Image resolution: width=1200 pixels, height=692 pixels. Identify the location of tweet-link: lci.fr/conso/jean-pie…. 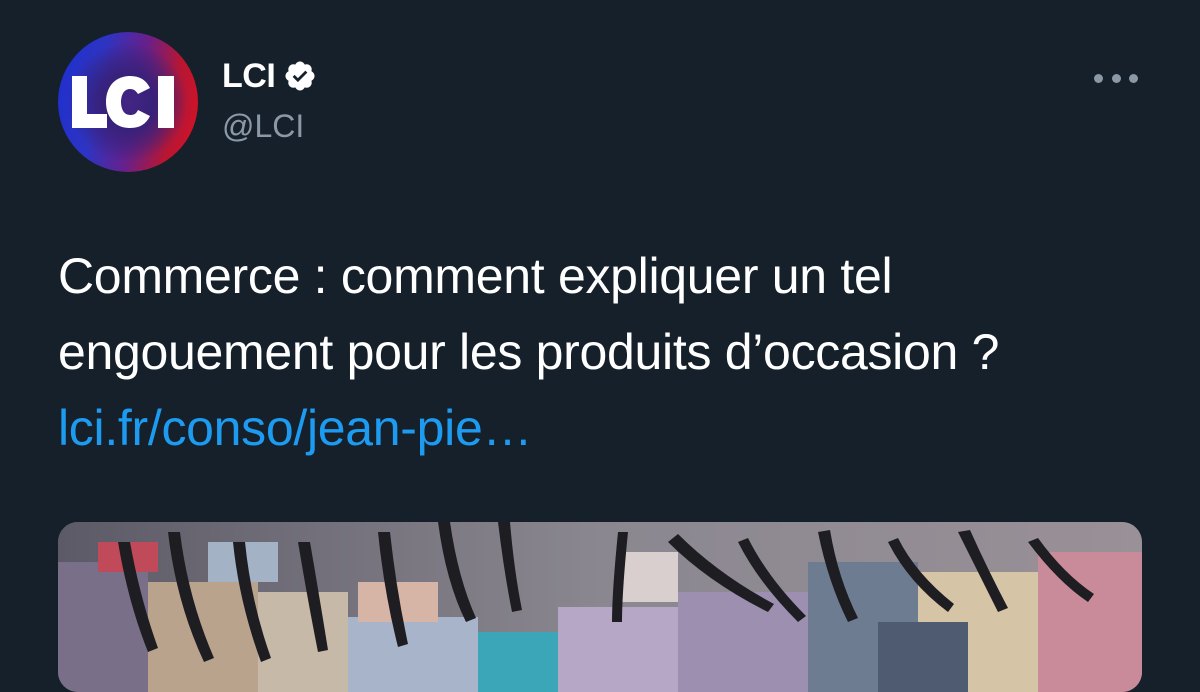
(295, 428).